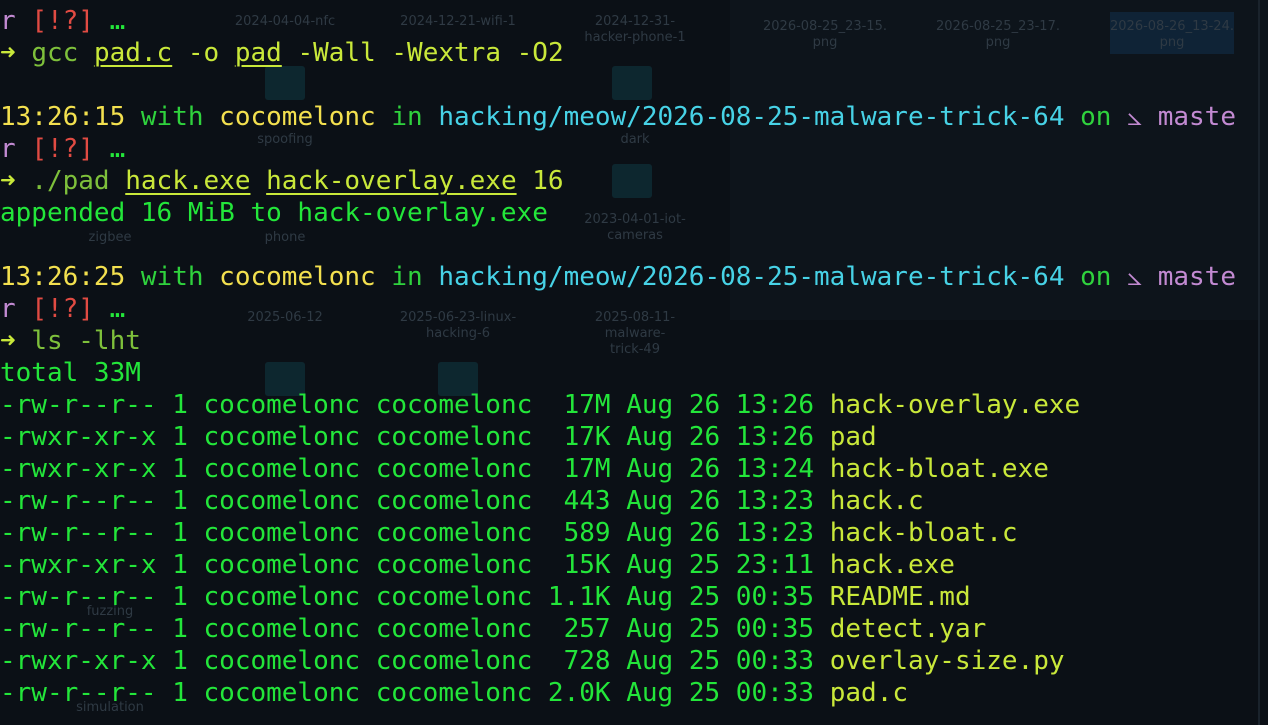  I want to click on file-name: pad.c, so click(869, 693).